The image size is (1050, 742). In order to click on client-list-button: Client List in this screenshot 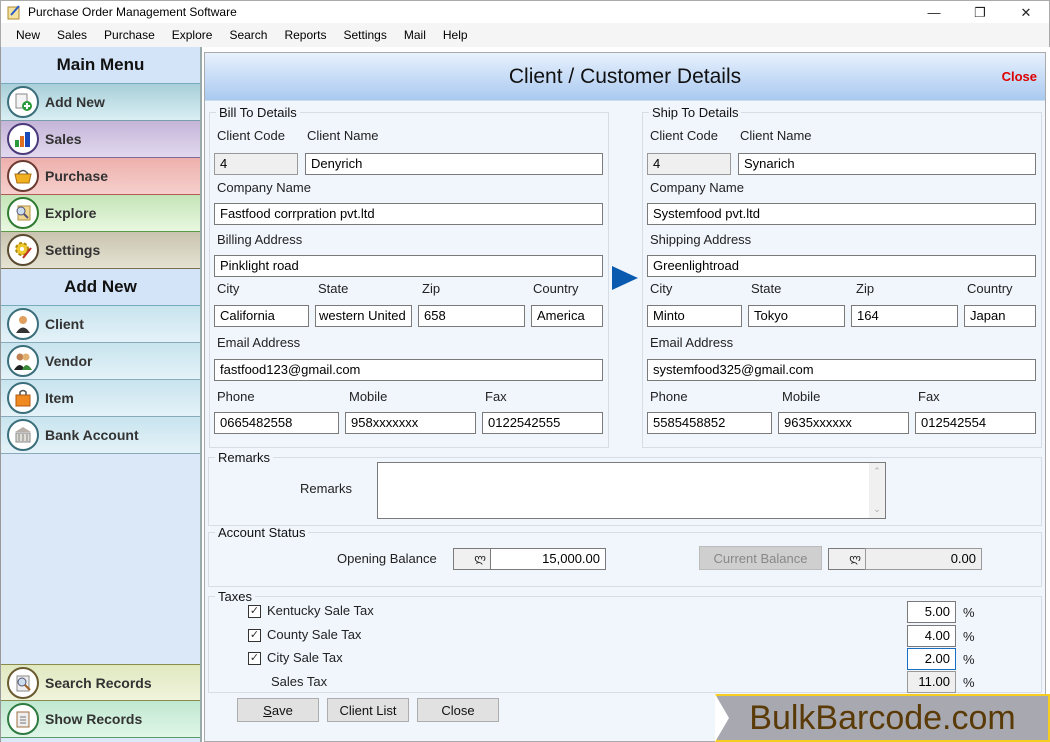, I will do `click(368, 710)`.